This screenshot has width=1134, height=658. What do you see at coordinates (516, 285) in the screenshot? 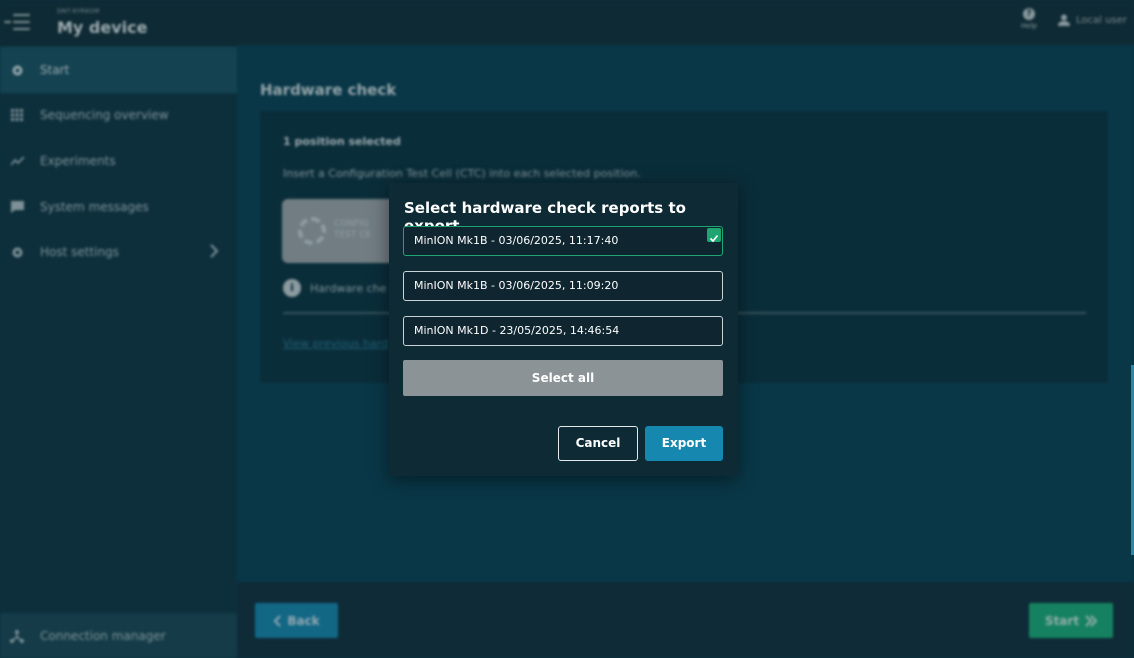
I see `report-label: MinION Mk1B - 03/06/2025, 11:09:20` at bounding box center [516, 285].